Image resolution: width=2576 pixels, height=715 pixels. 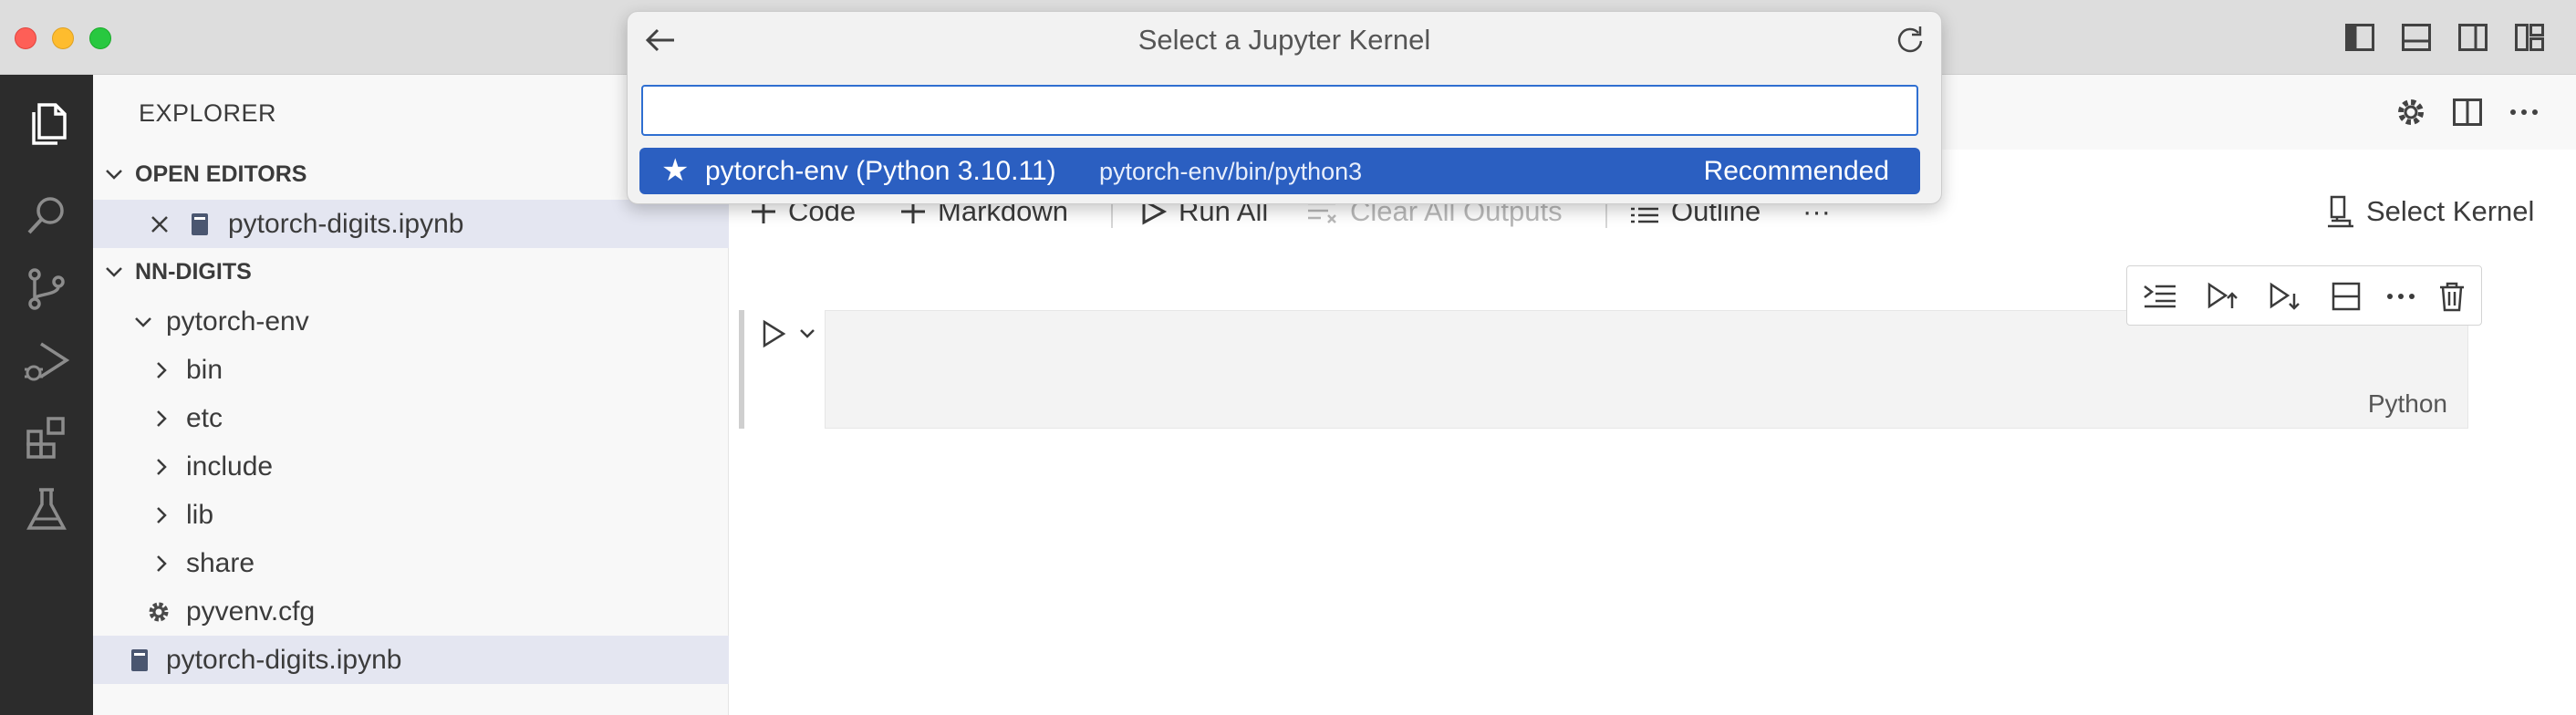 I want to click on quick-pick-title: Select a Jupyter Kernel, so click(x=1284, y=40).